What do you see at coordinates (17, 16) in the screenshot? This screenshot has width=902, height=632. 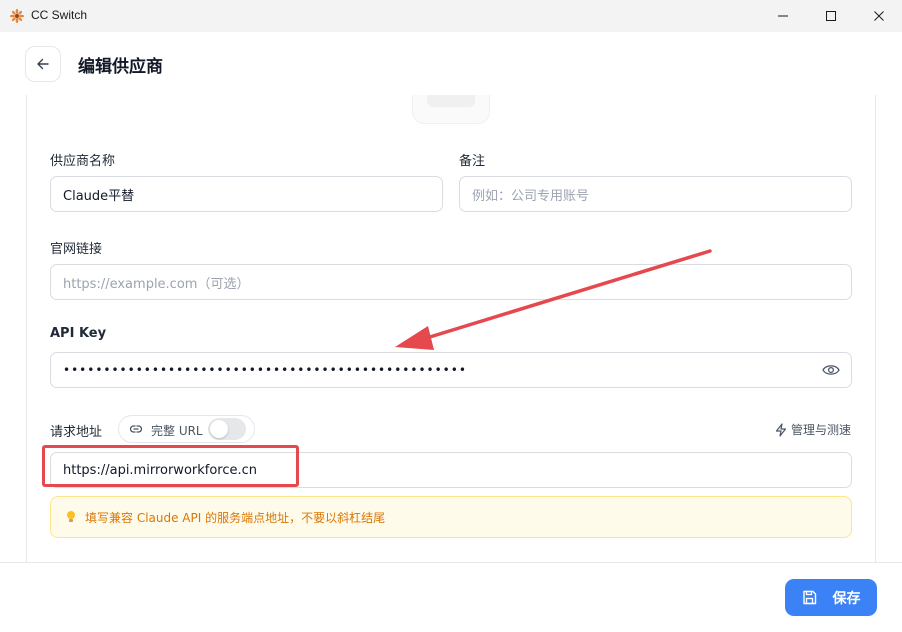 I see `sunflower-icon` at bounding box center [17, 16].